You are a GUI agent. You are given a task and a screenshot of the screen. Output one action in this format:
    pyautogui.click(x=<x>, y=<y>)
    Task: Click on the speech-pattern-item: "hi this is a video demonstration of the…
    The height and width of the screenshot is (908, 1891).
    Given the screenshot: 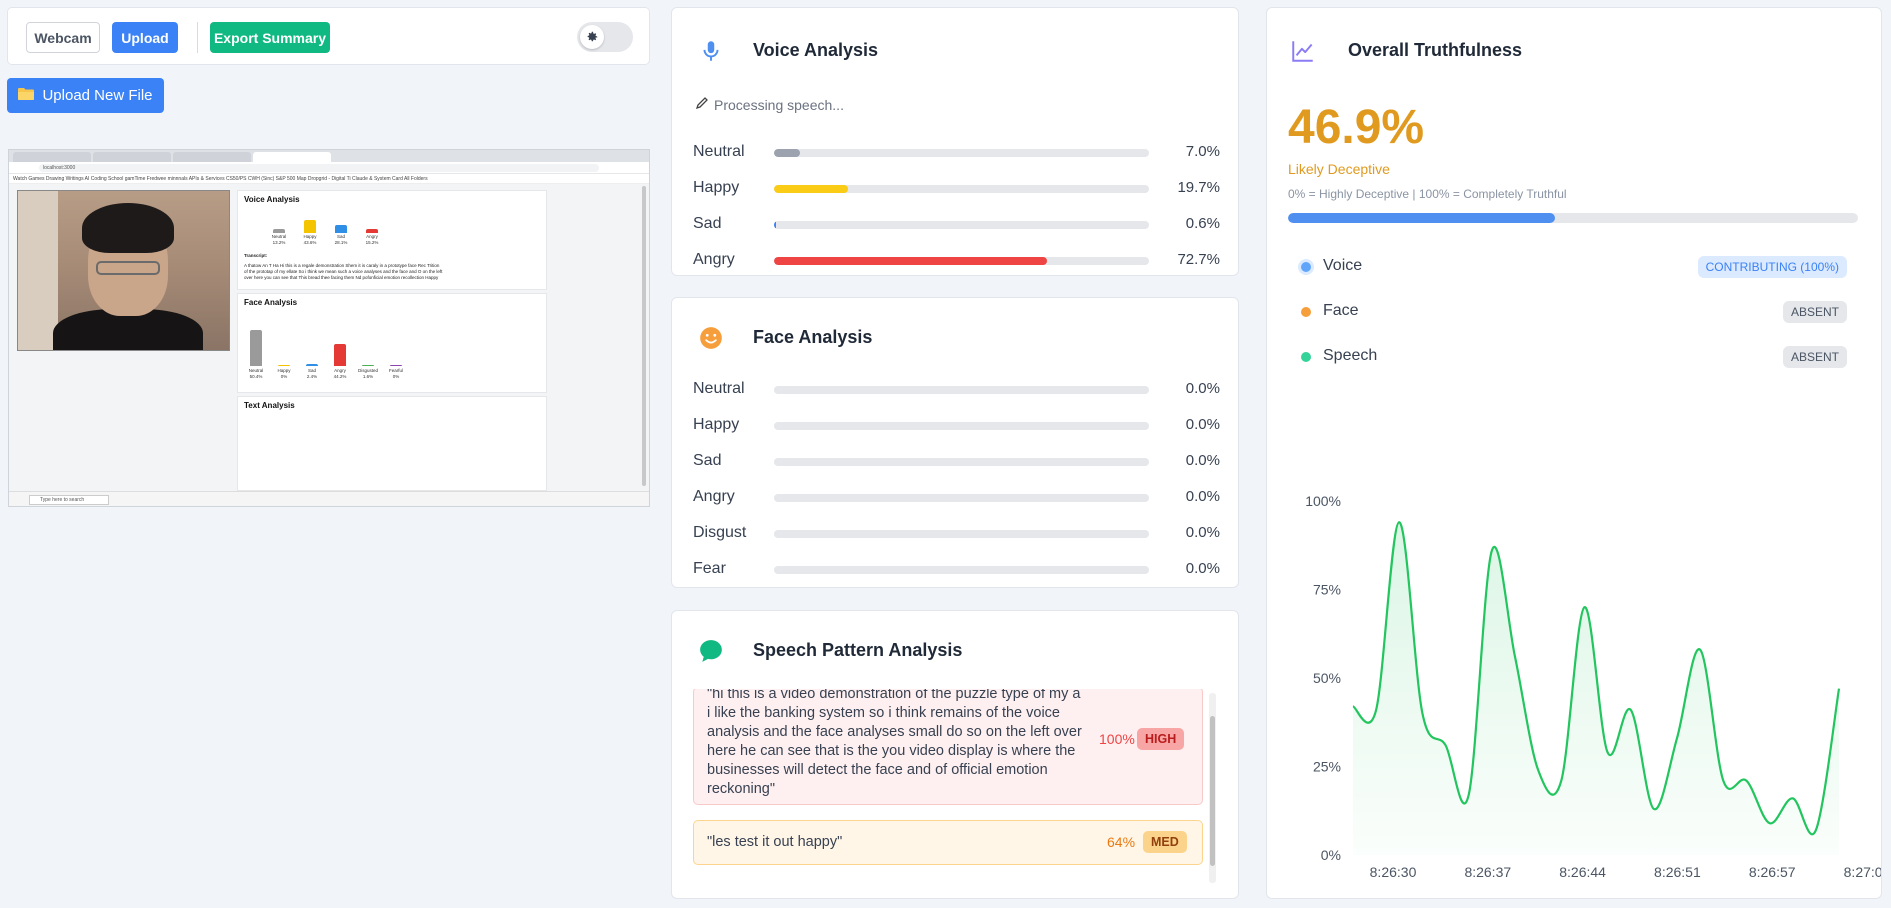 What is the action you would take?
    pyautogui.click(x=948, y=747)
    